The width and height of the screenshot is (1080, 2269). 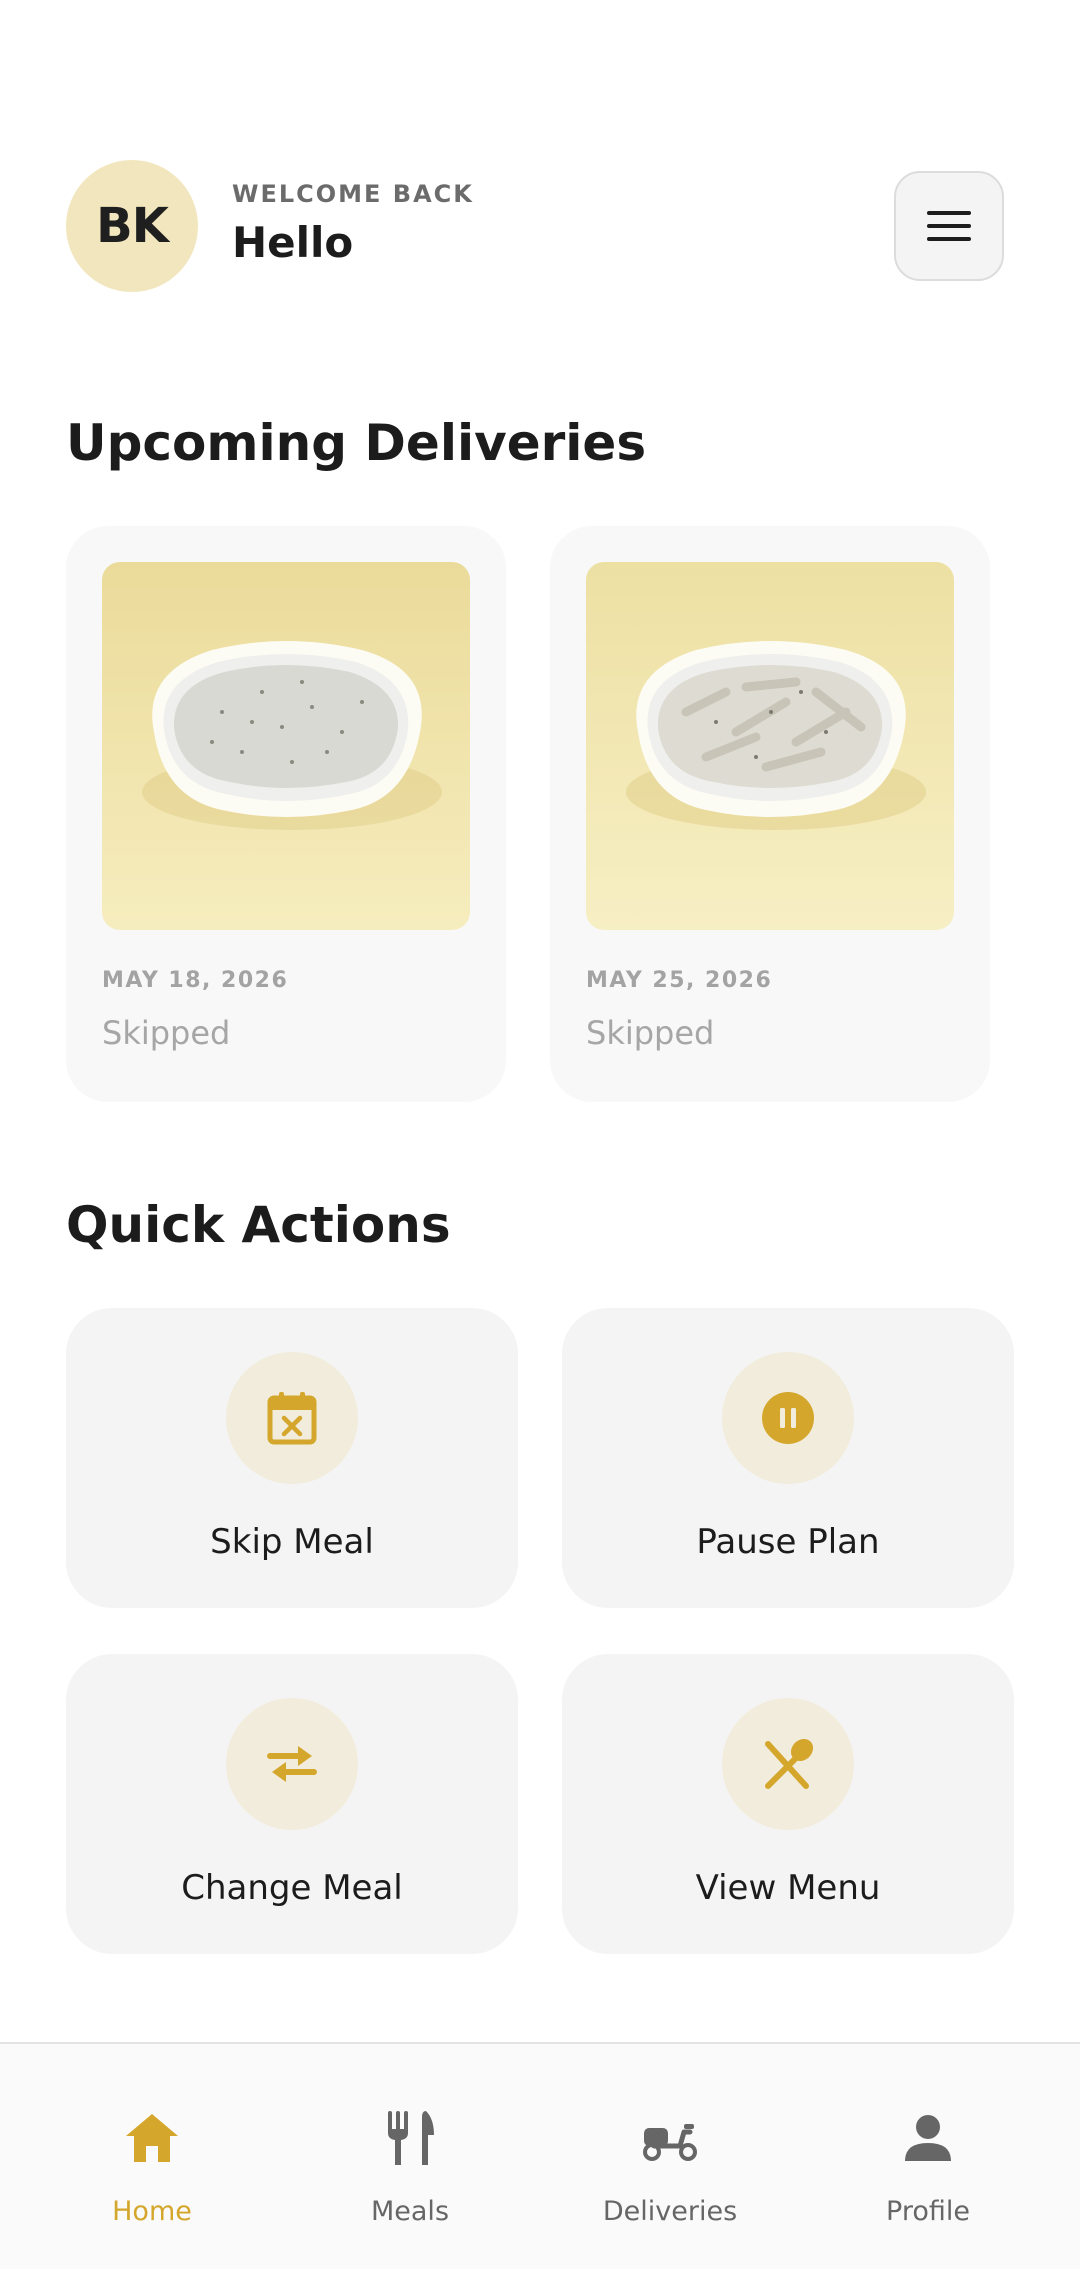 I want to click on bottom-nav: Home Meals Deliveries Profile, so click(x=540, y=2155).